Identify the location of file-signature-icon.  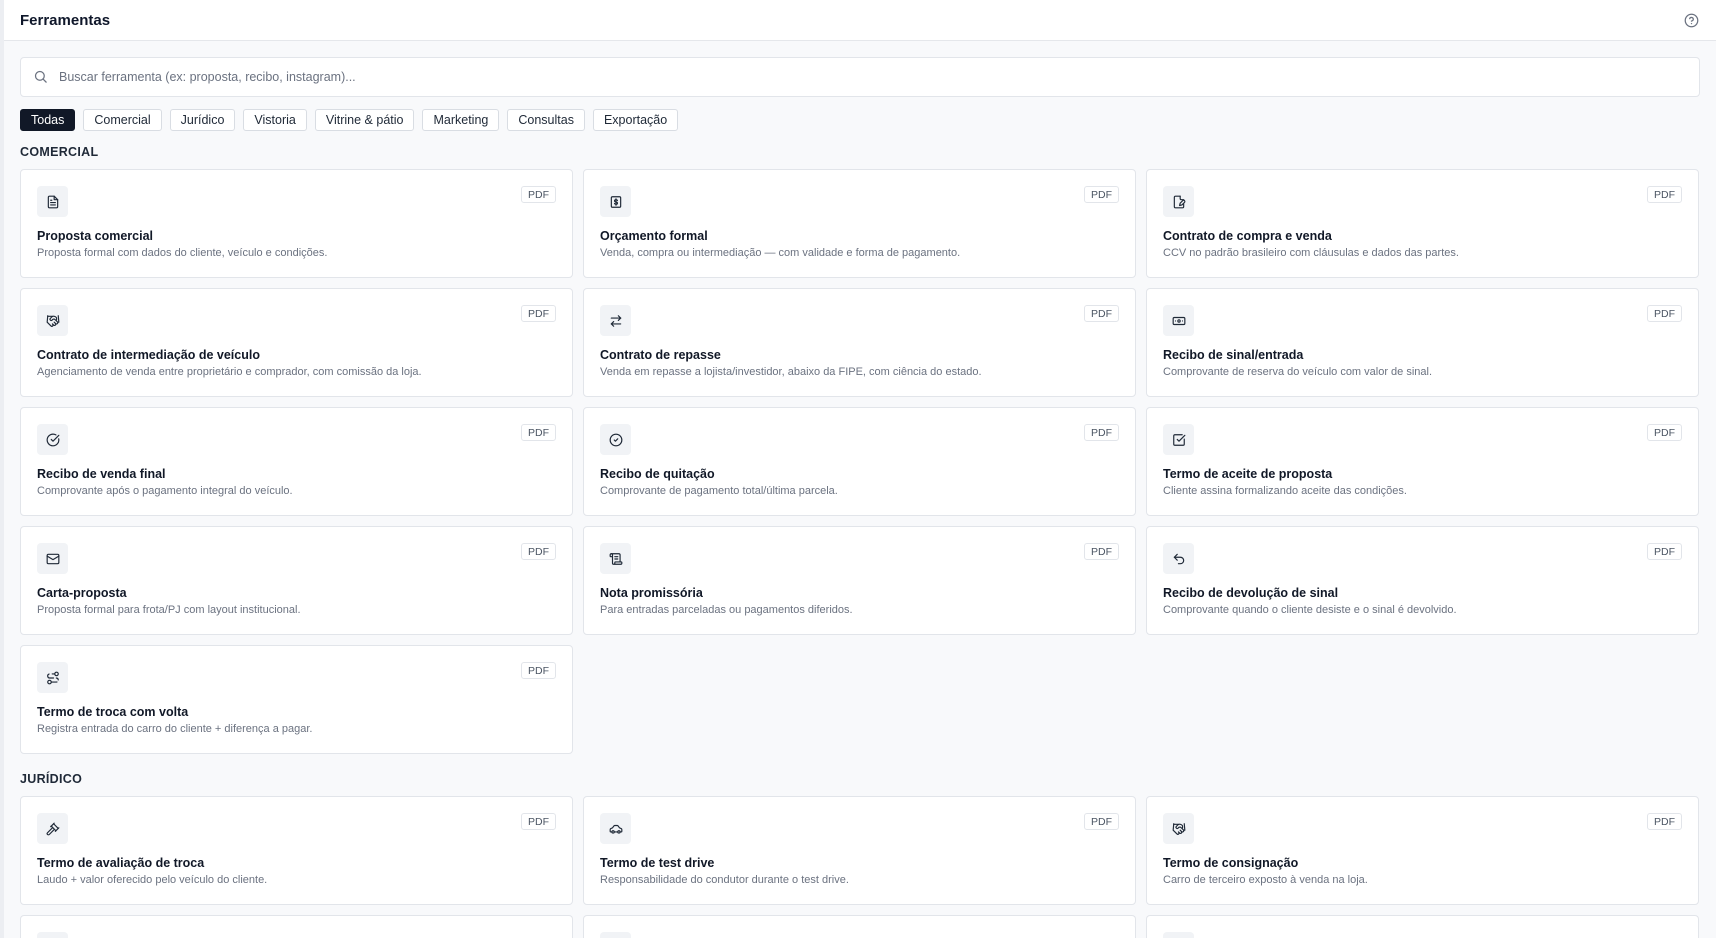
(1178, 201).